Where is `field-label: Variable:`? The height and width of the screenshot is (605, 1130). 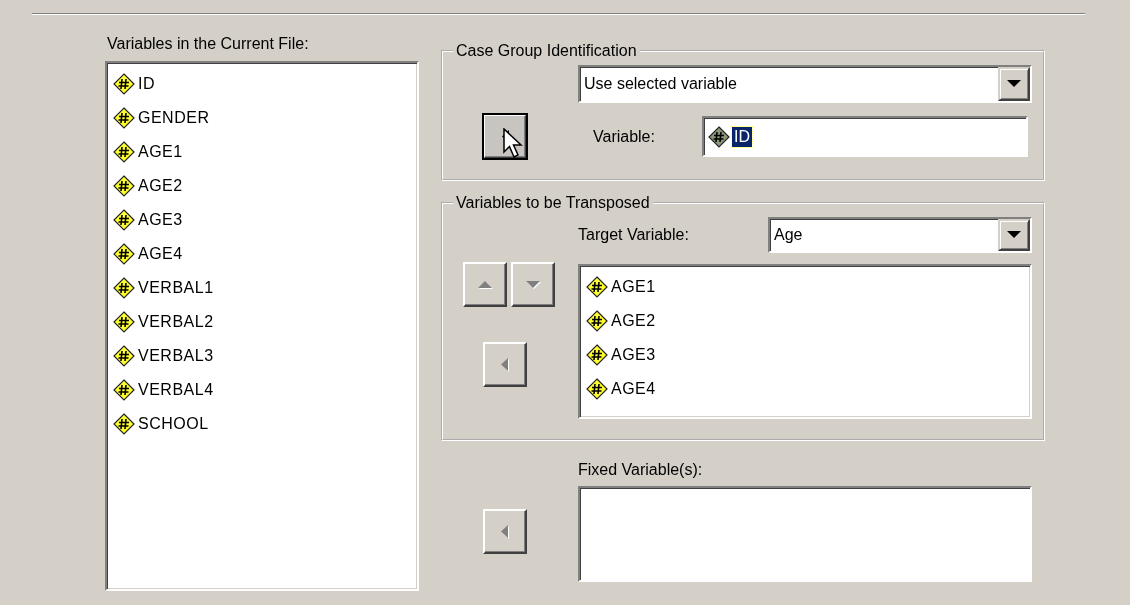
field-label: Variable: is located at coordinates (624, 136).